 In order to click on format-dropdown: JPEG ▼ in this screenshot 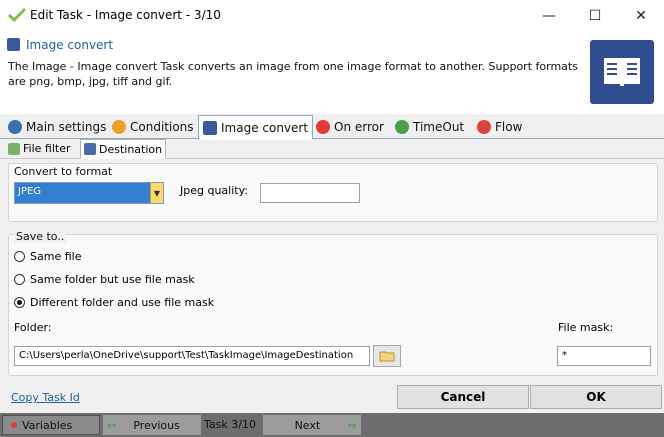, I will do `click(89, 193)`.